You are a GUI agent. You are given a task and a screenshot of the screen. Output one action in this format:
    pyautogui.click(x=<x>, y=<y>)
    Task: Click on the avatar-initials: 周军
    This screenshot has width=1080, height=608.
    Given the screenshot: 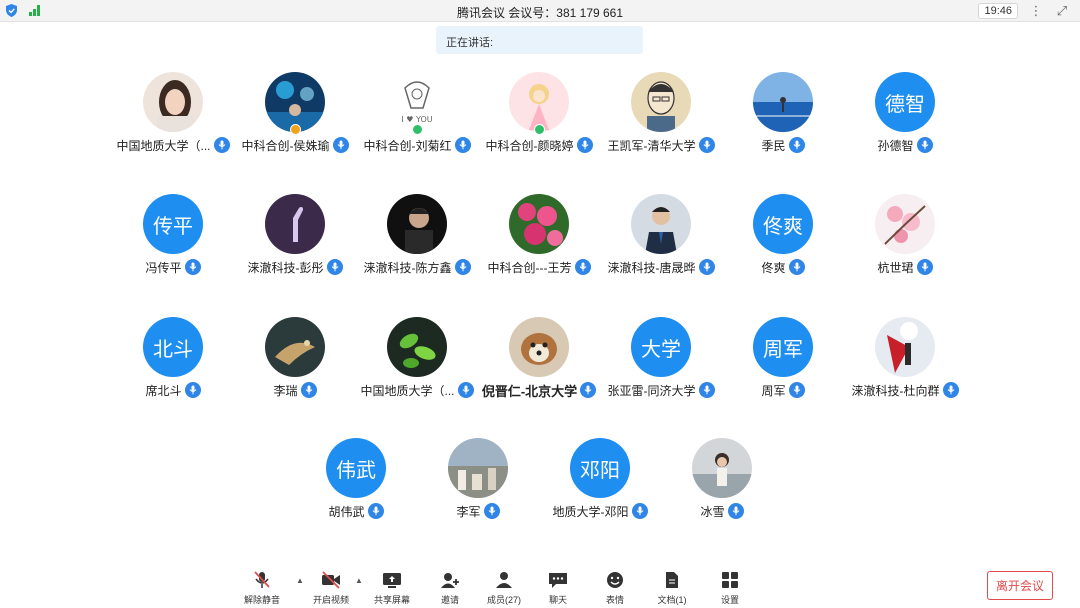 What is the action you would take?
    pyautogui.click(x=783, y=347)
    